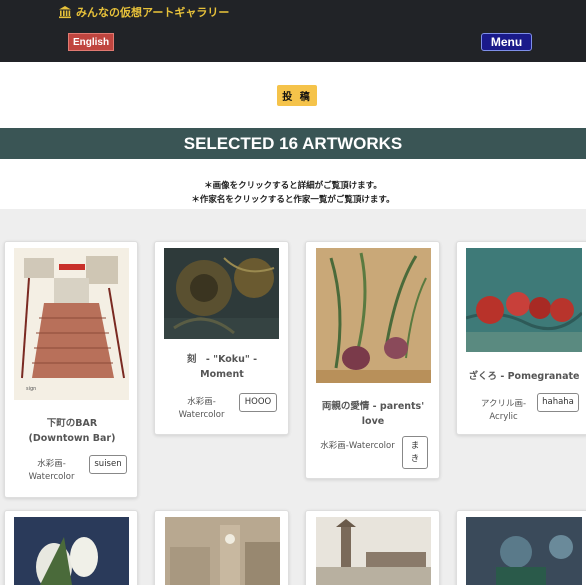 Image resolution: width=586 pixels, height=585 pixels. What do you see at coordinates (153, 12) in the screenshot?
I see `site-title: みんなの仮想アートギャラリー` at bounding box center [153, 12].